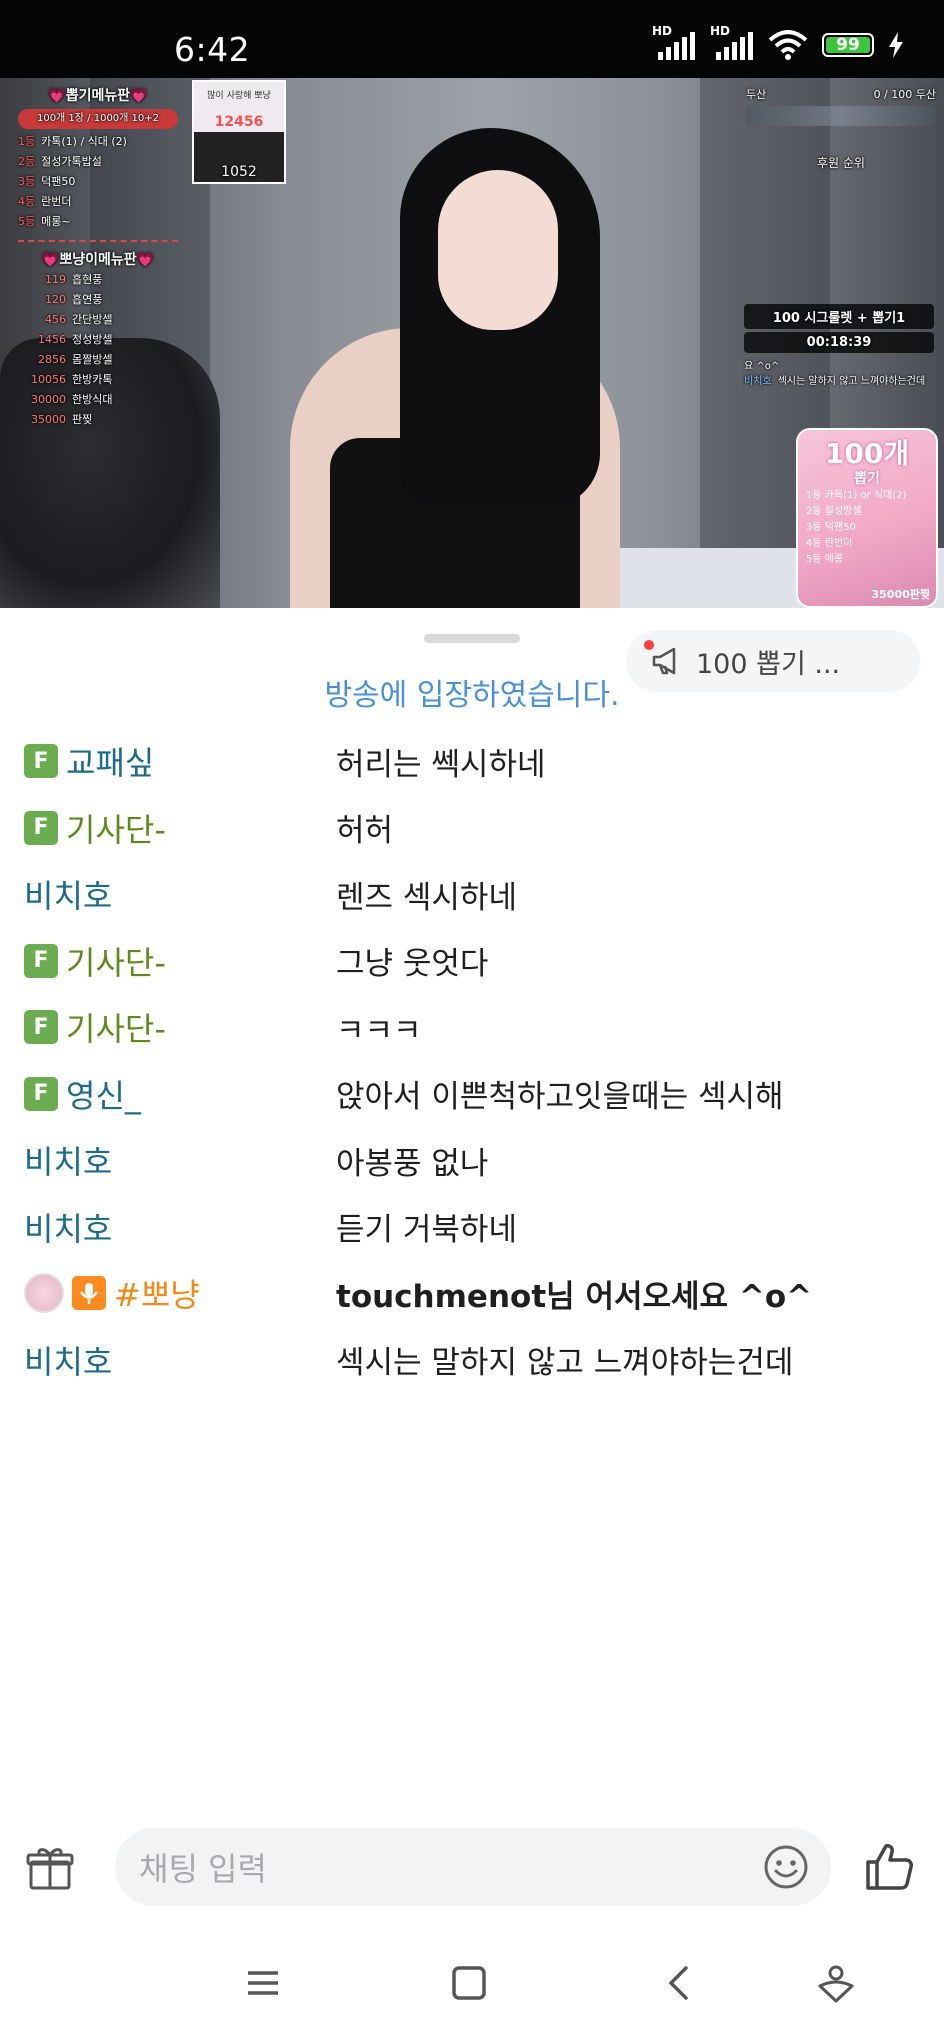  I want to click on signal-icon-2: HD, so click(732, 42).